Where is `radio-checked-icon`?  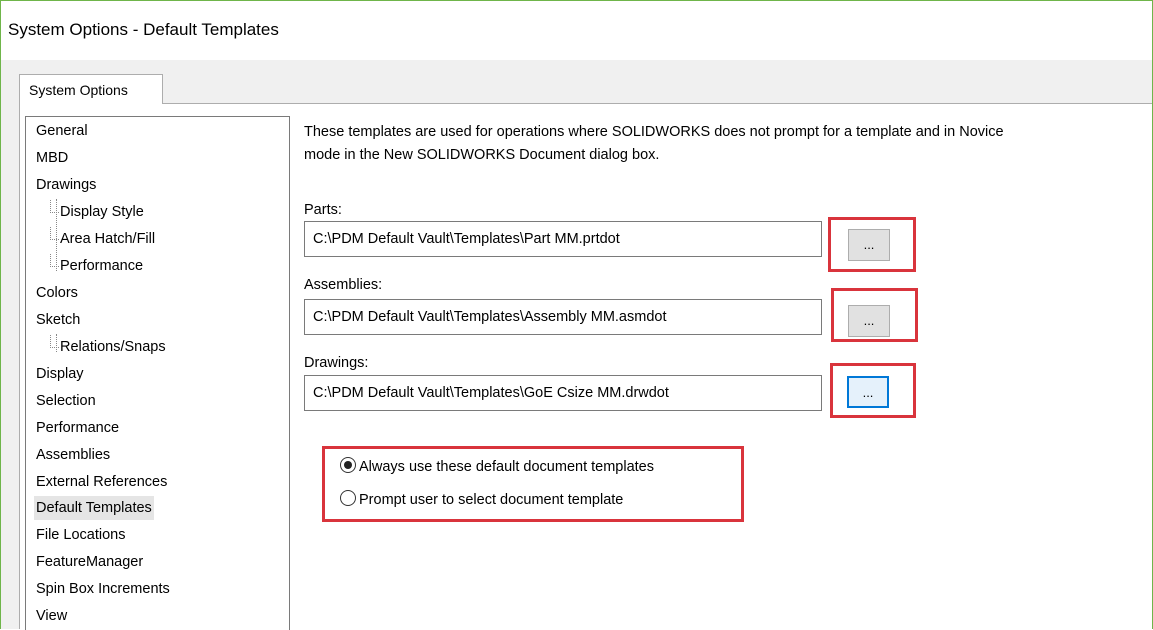
radio-checked-icon is located at coordinates (348, 465).